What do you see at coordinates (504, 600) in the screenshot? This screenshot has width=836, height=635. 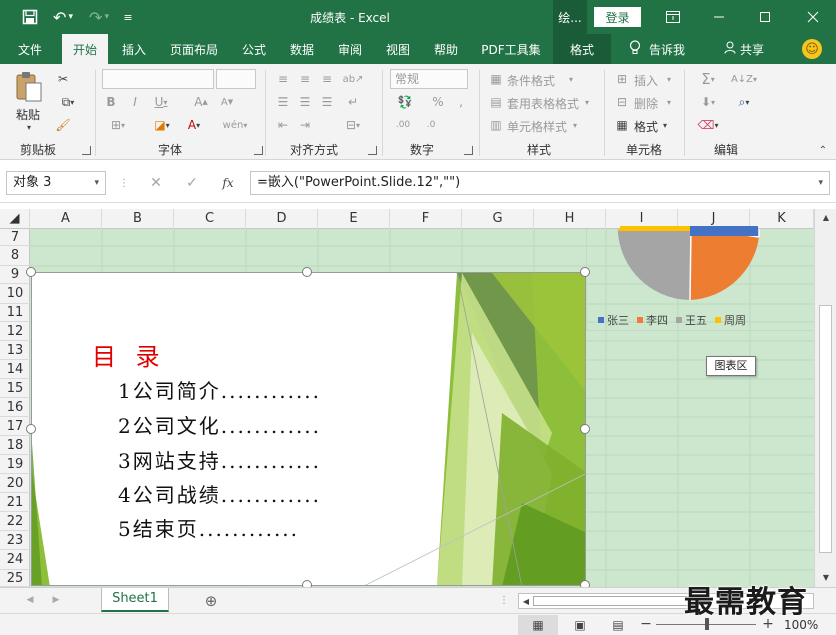 I see `tab-split-grip-icon: ⋮` at bounding box center [504, 600].